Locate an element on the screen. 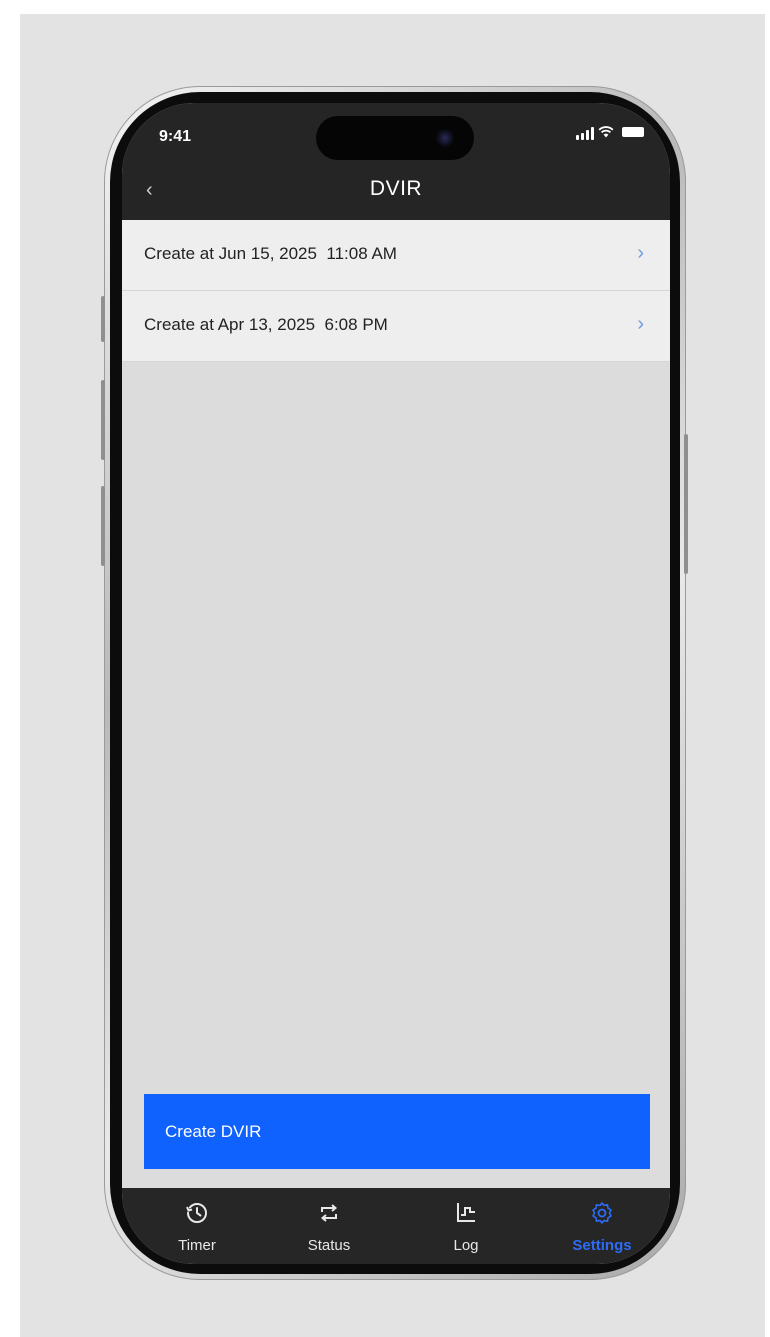 The height and width of the screenshot is (1337, 770). list-item-label: Create at Apr 13, 2025 6:08 PM is located at coordinates (266, 324).